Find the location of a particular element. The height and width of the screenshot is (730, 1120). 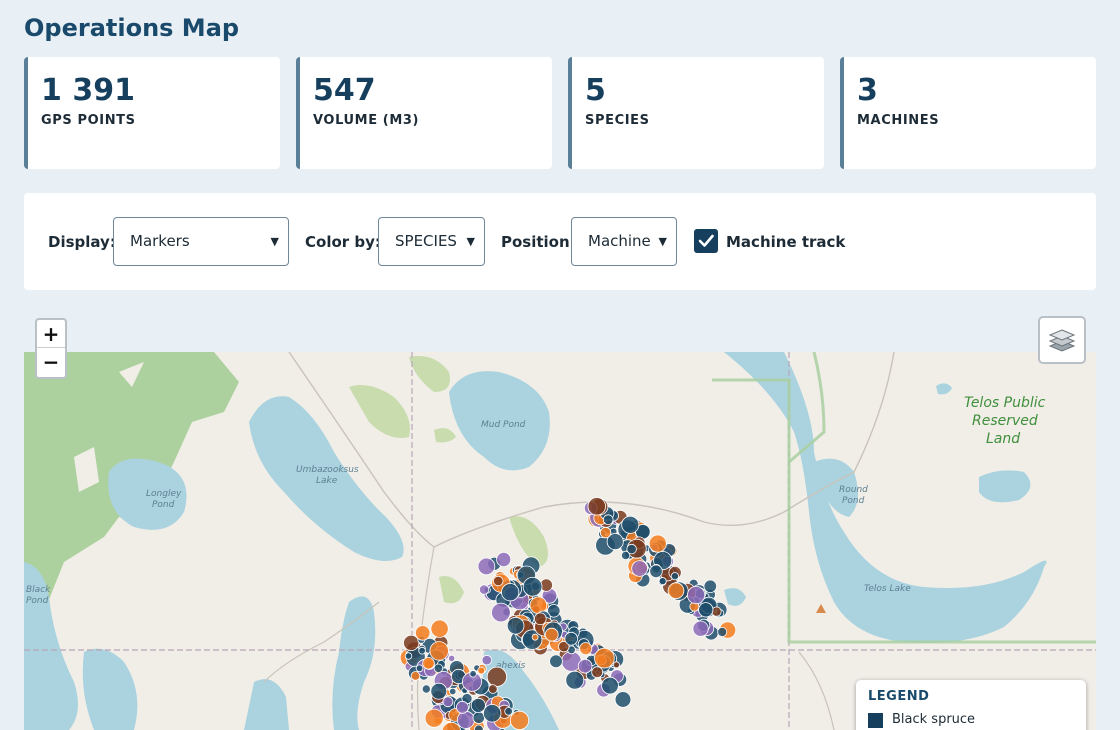

map-label: Longley is located at coordinates (164, 494).